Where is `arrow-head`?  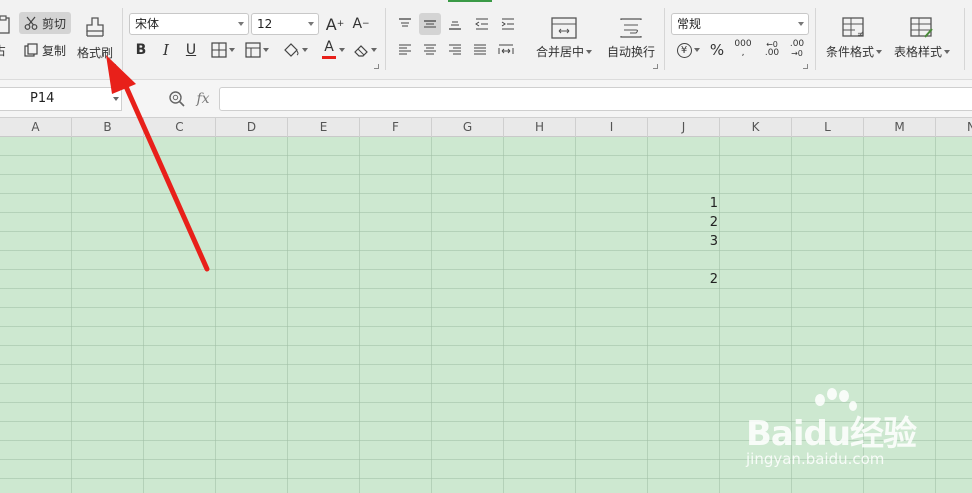
arrow-head is located at coordinates (121, 74).